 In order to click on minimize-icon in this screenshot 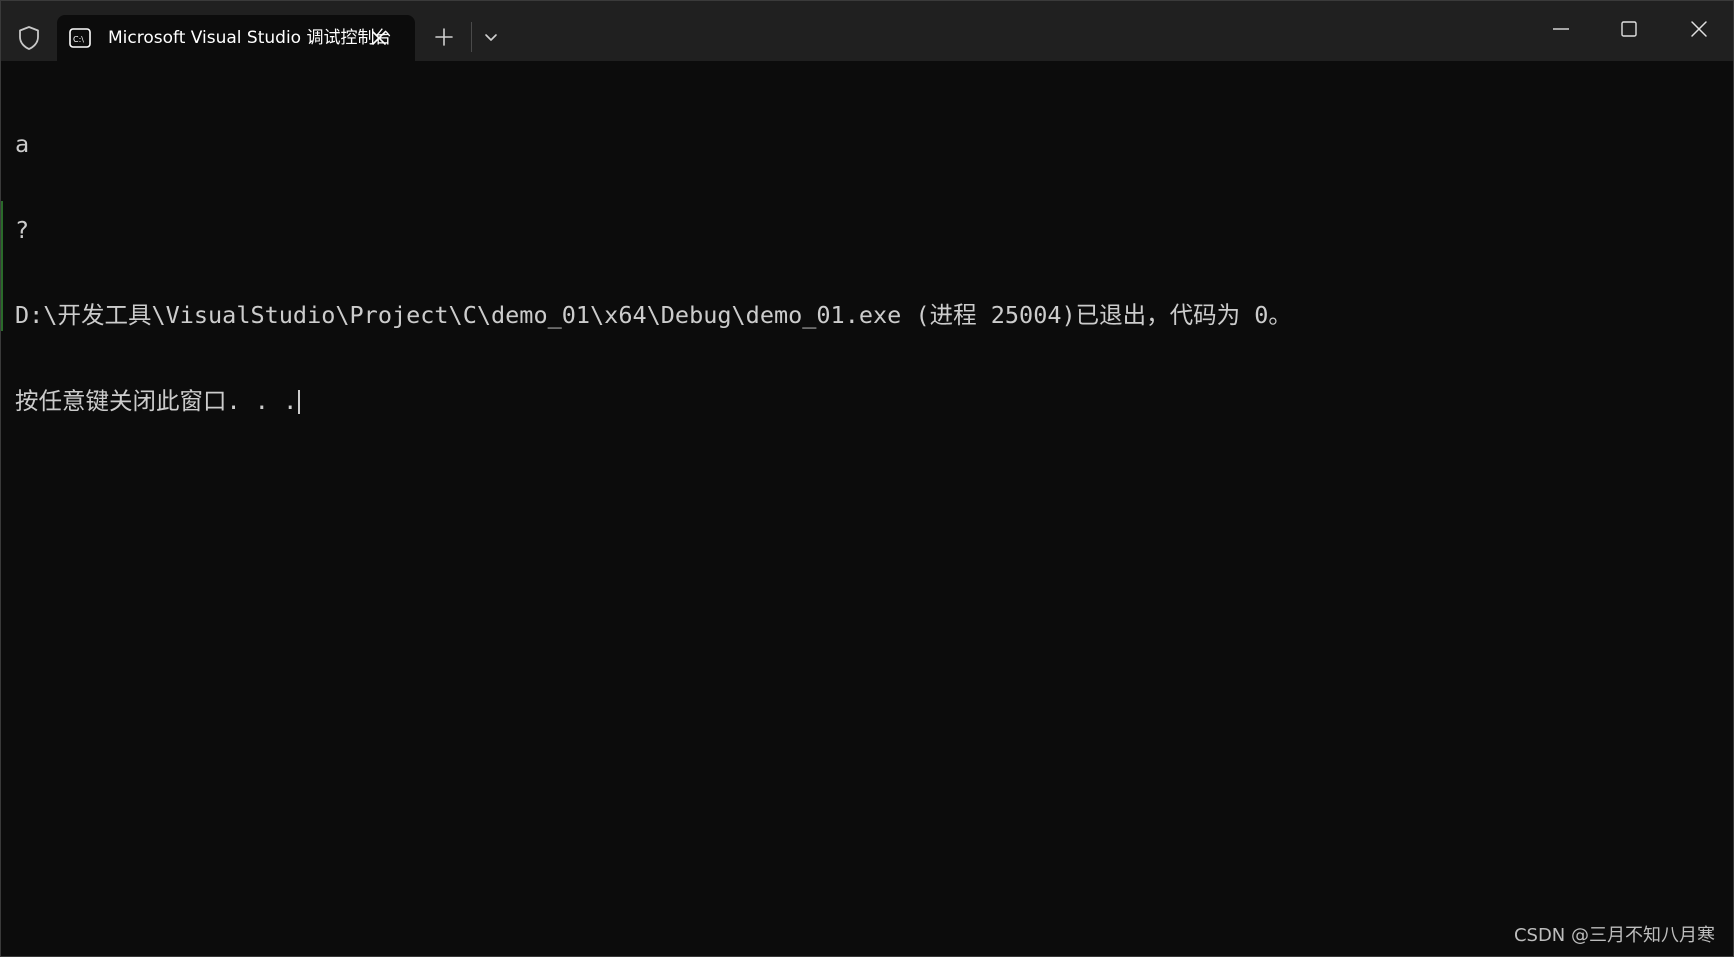, I will do `click(1561, 29)`.